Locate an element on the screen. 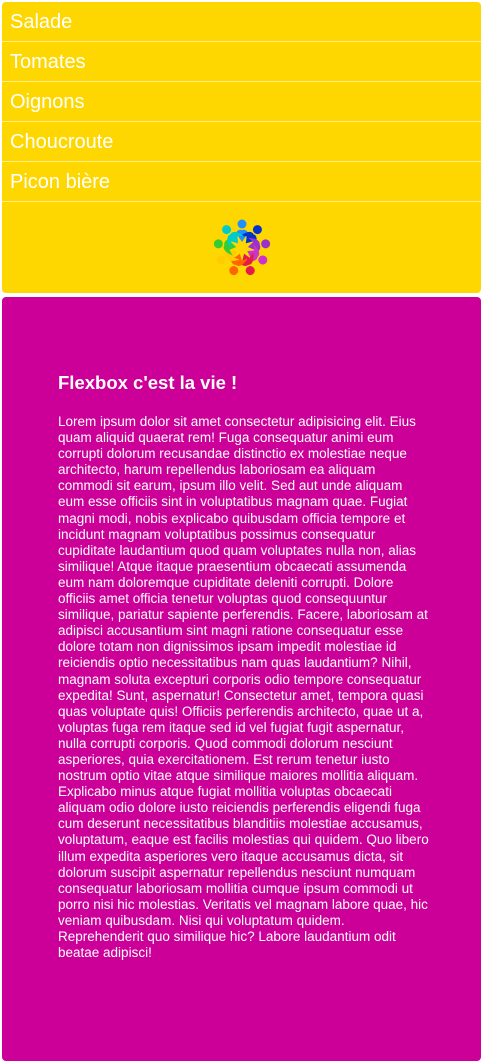 The image size is (483, 1063). nav-item-picon-biere: Picon bière is located at coordinates (241, 182).